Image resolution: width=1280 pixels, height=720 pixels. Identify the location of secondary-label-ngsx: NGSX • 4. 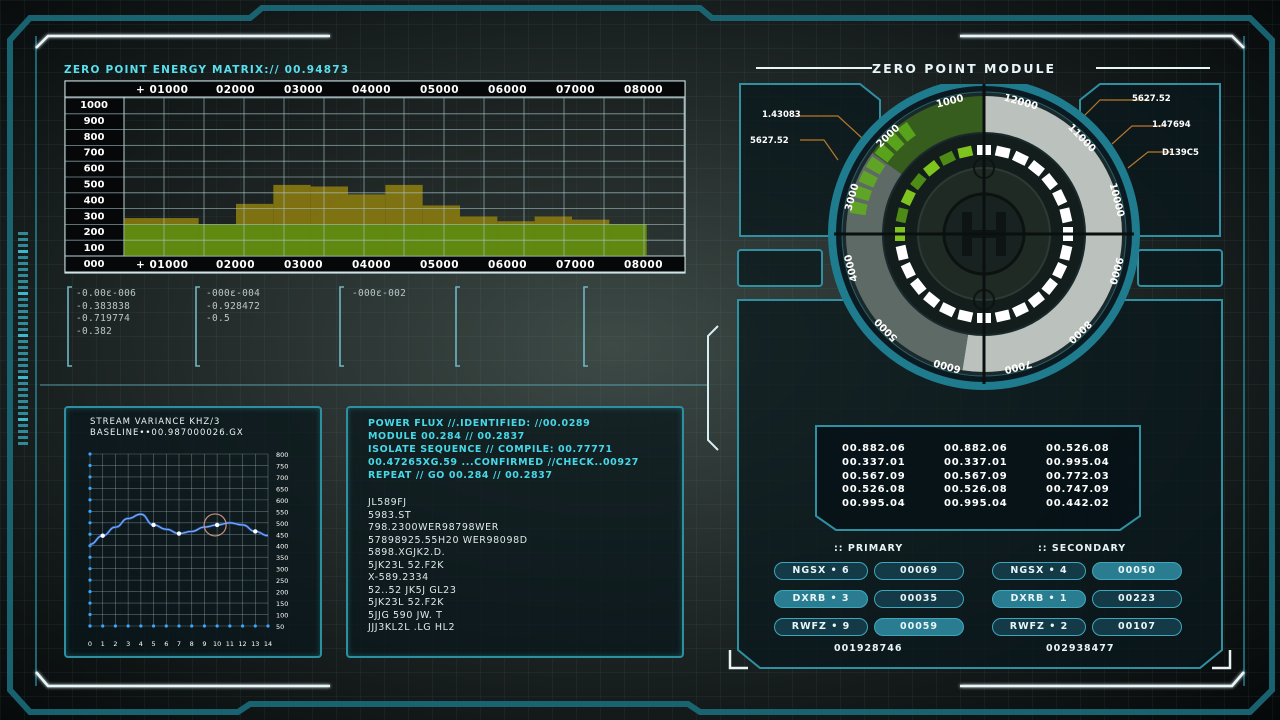
(1039, 571).